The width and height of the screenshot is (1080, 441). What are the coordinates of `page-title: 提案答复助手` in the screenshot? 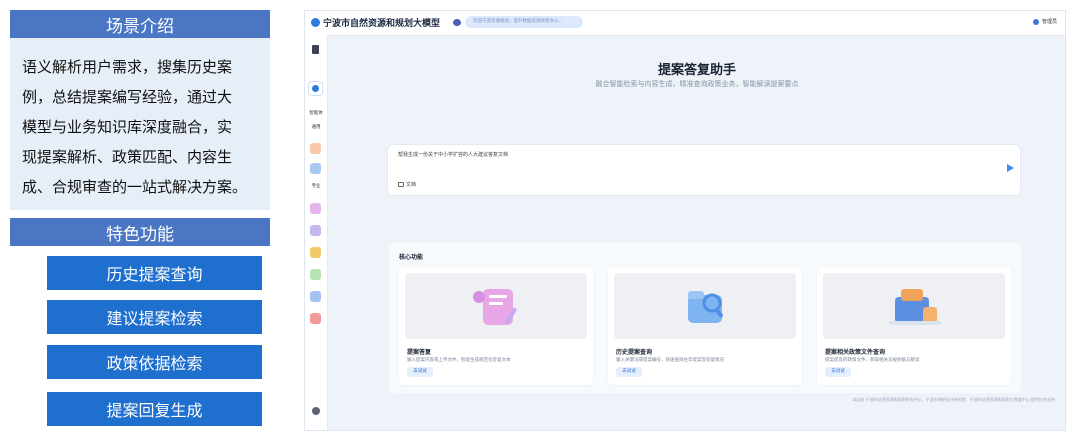 It's located at (696, 70).